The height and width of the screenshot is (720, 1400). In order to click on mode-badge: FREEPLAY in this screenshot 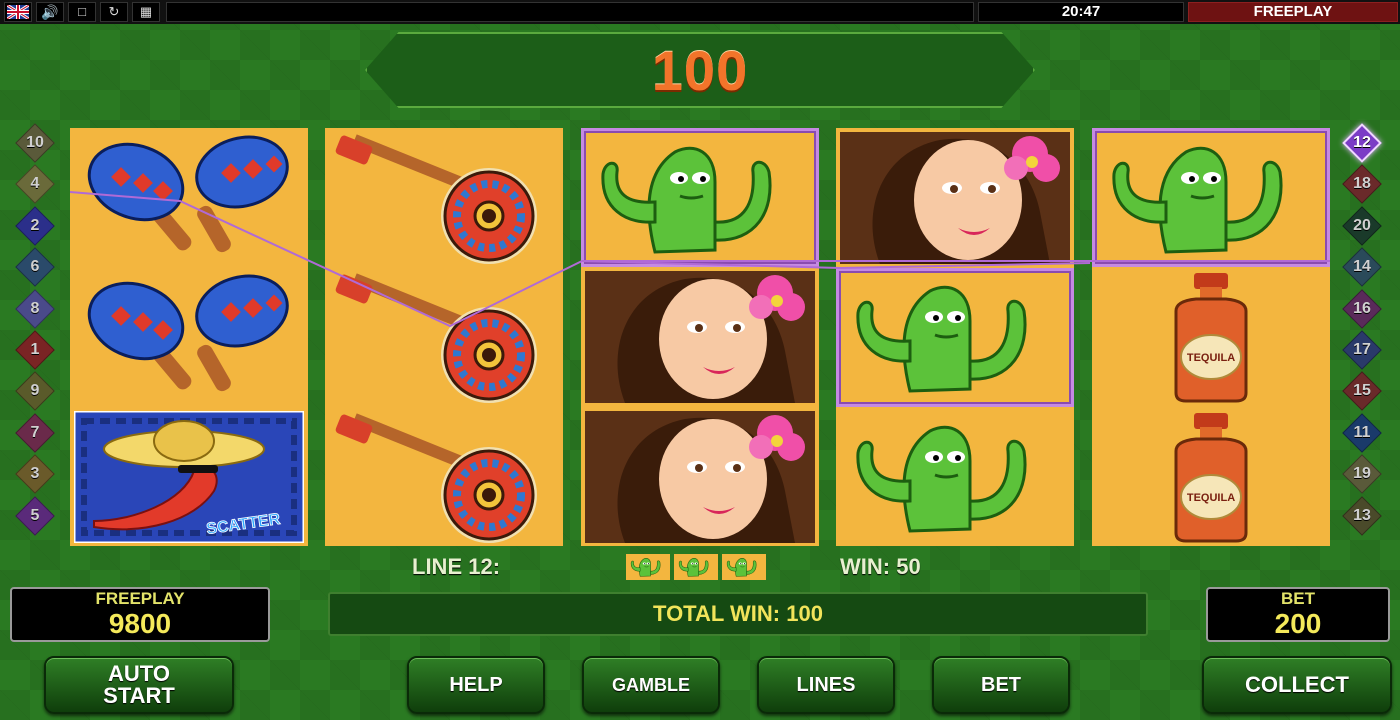, I will do `click(1293, 12)`.